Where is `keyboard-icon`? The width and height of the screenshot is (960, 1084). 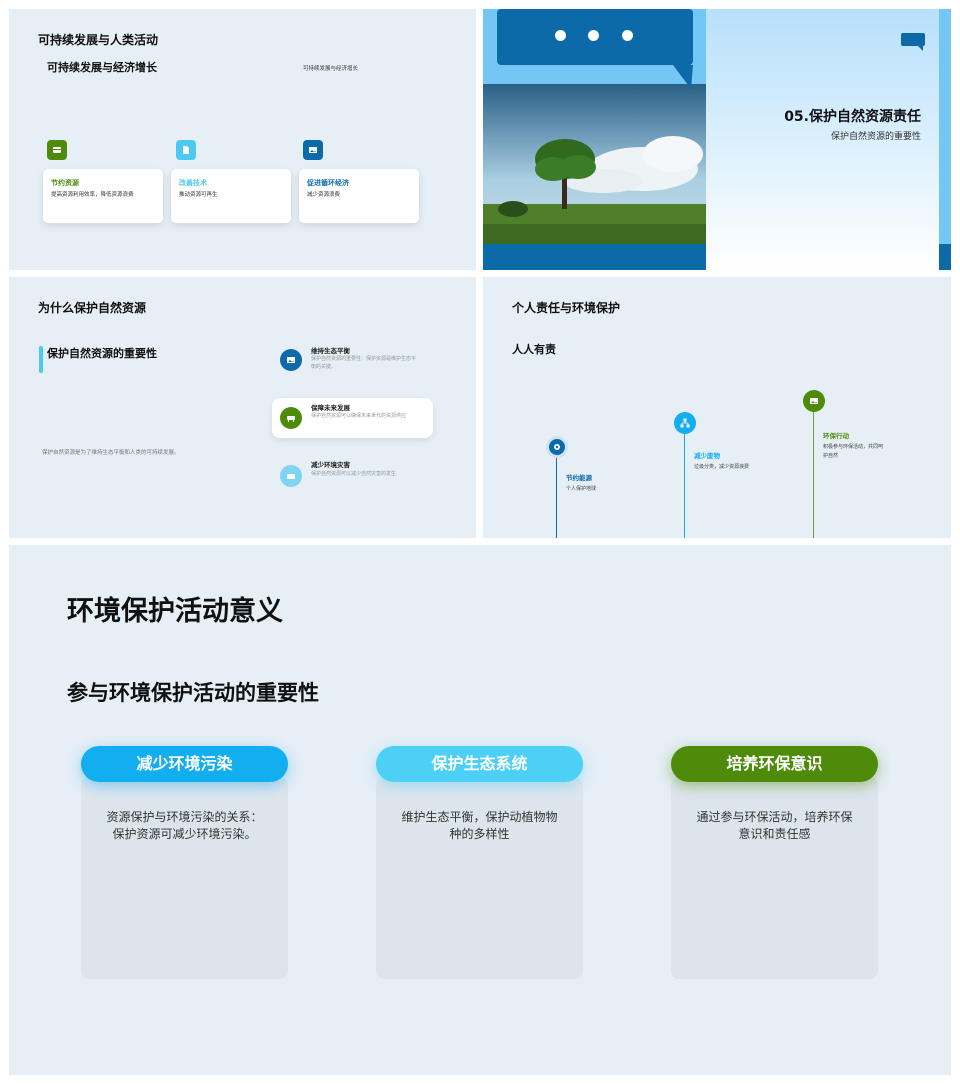
keyboard-icon is located at coordinates (291, 476).